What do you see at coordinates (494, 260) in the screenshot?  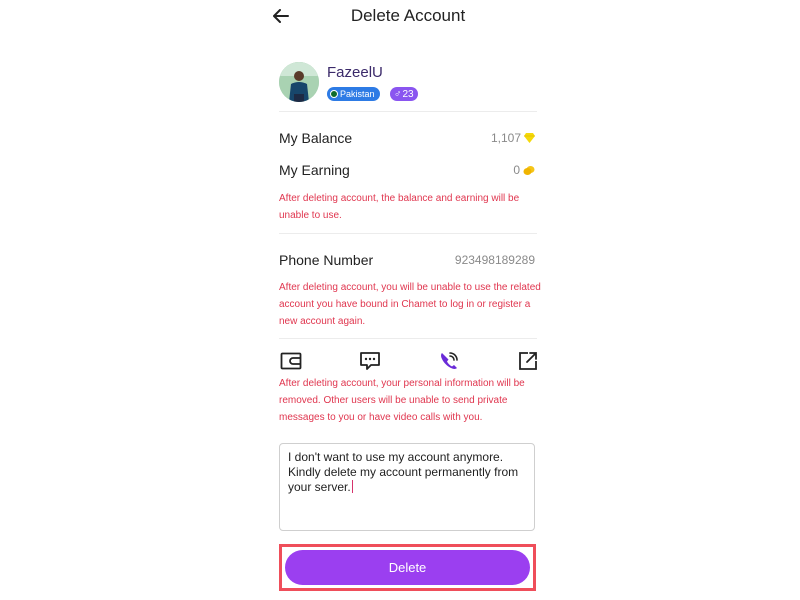 I see `phone-value: 923498189289` at bounding box center [494, 260].